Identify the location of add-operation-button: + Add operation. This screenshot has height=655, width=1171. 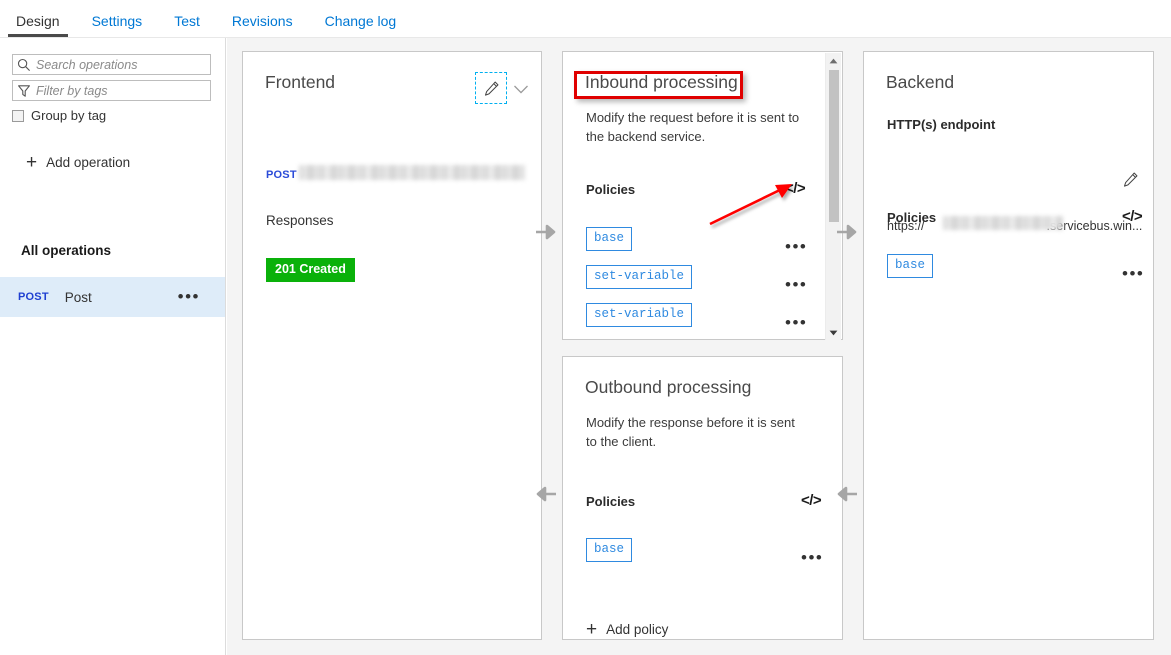
(78, 162).